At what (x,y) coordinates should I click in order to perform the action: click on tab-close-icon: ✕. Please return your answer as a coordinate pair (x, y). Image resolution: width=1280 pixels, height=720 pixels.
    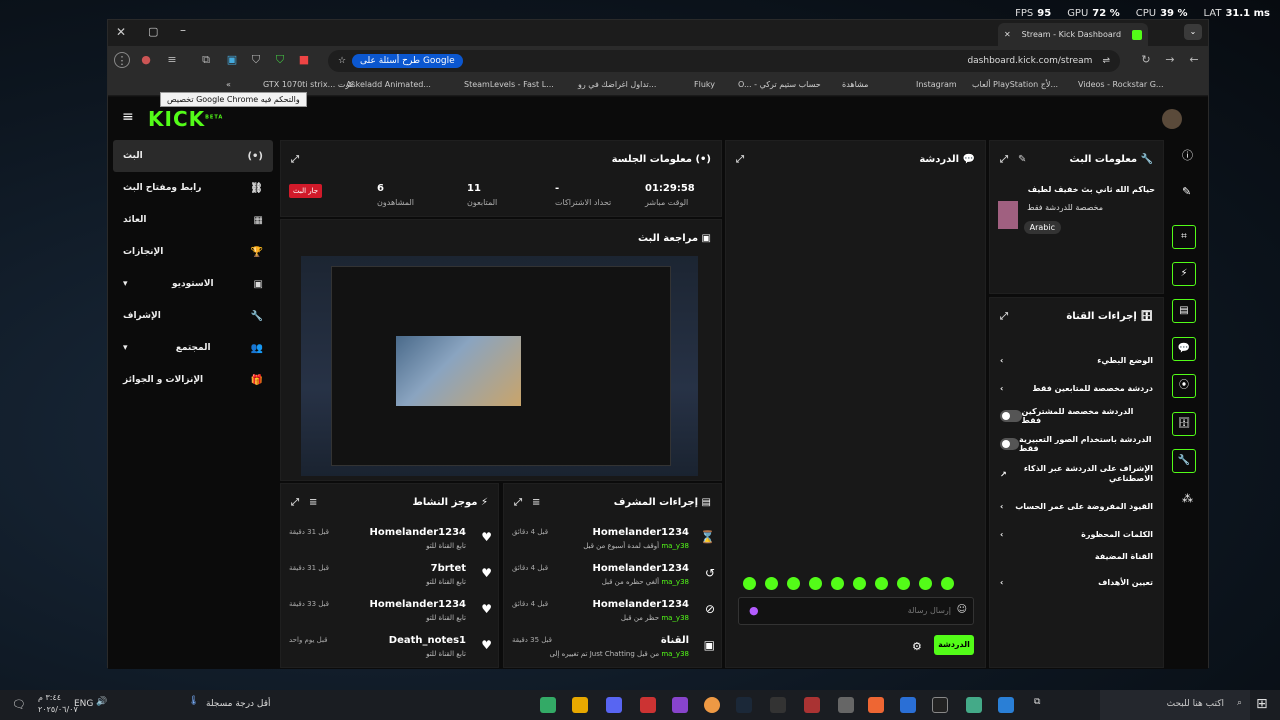
    Looking at the image, I should click on (1007, 34).